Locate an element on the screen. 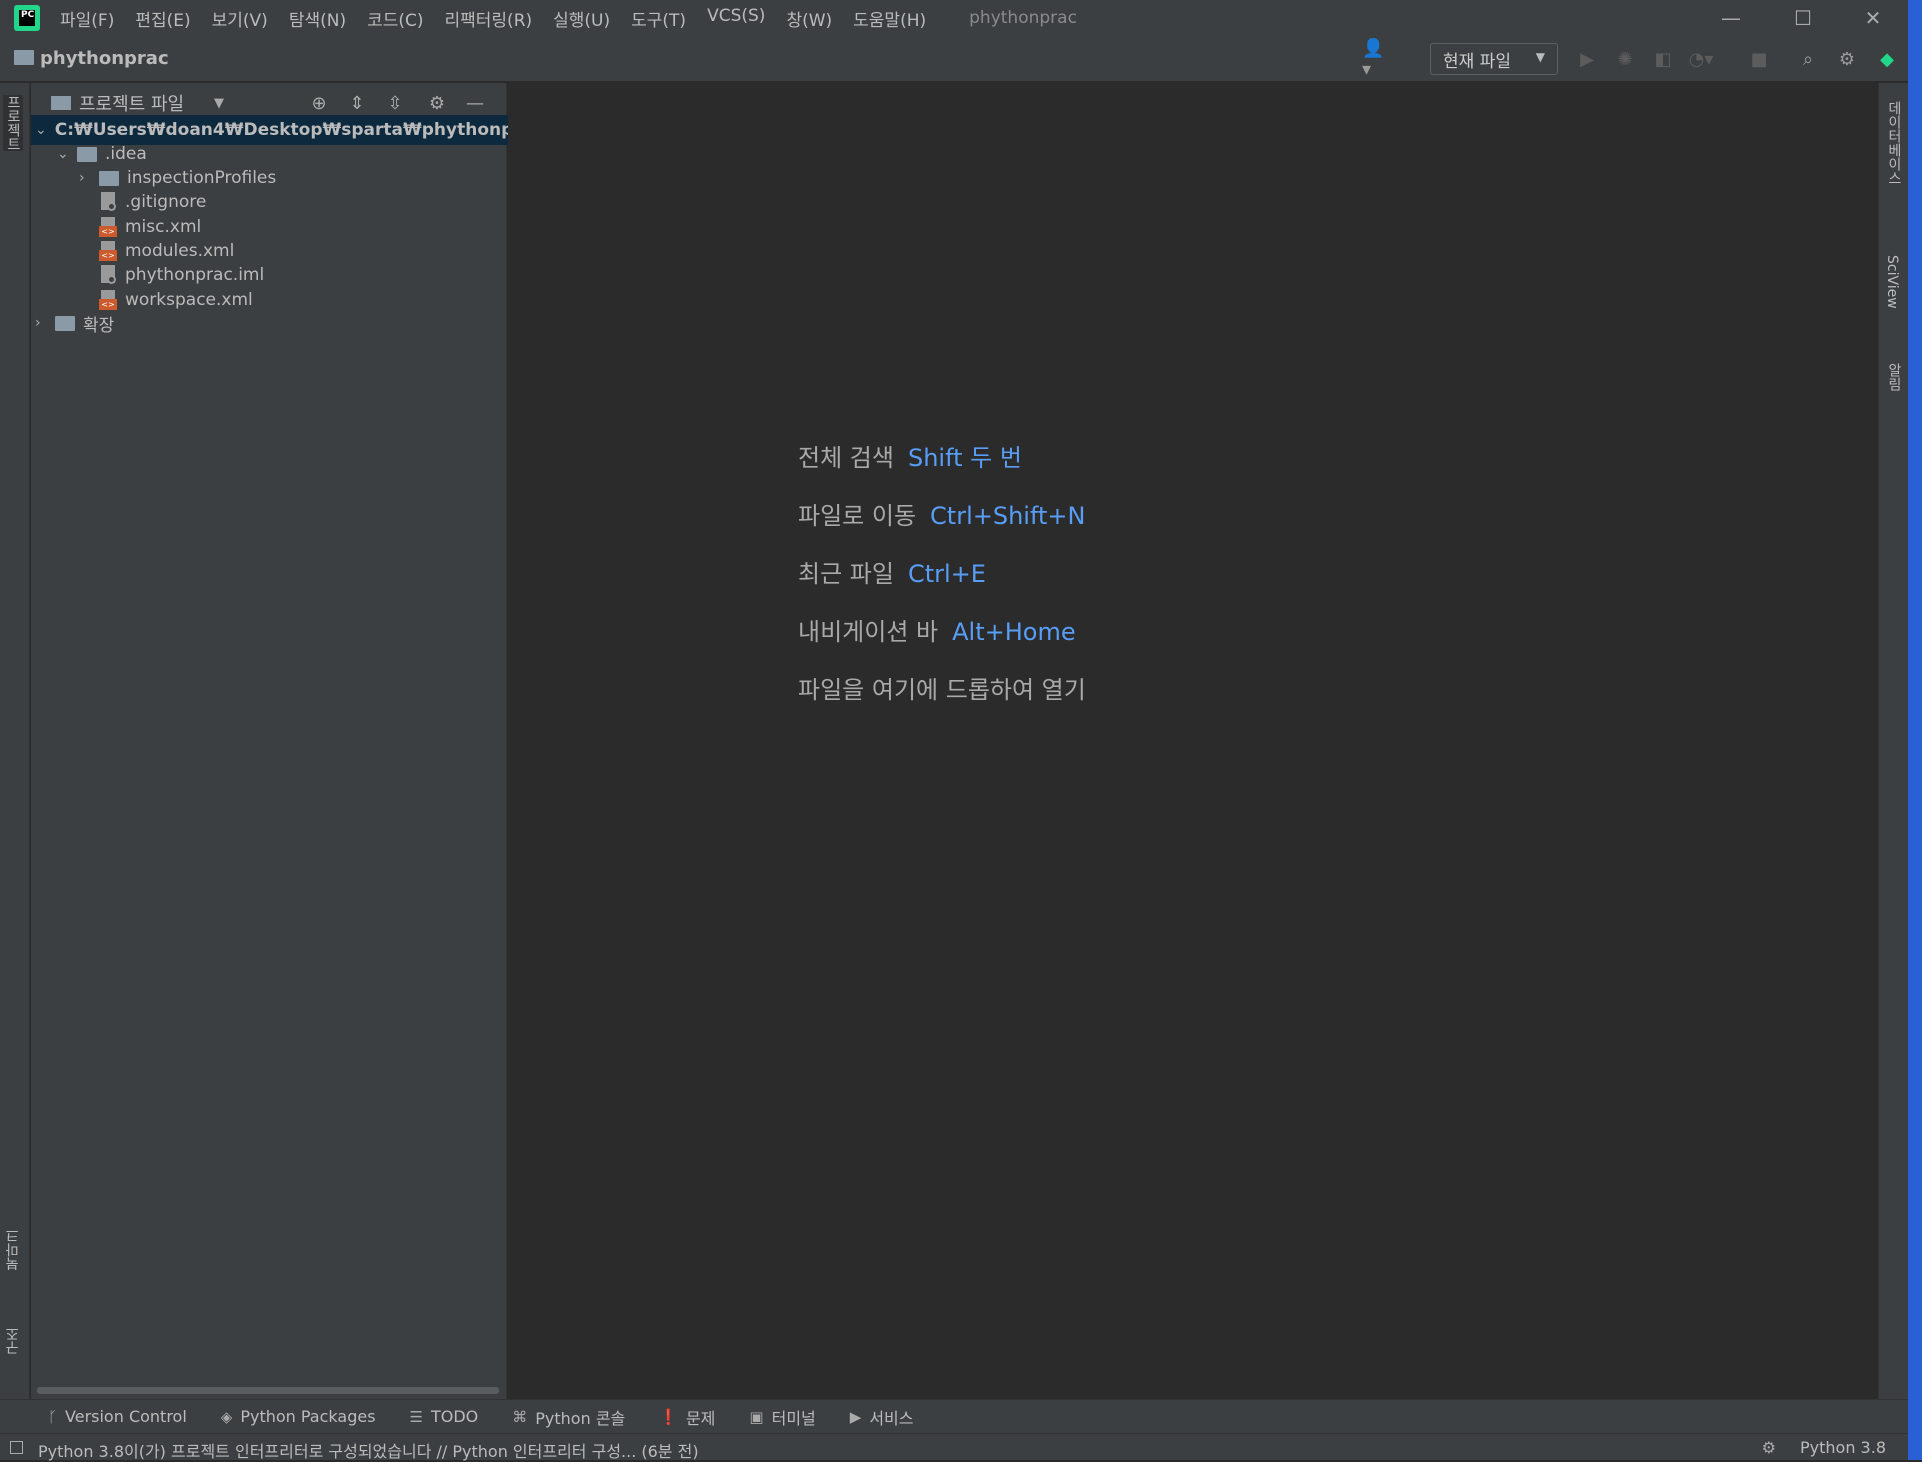 Image resolution: width=1922 pixels, height=1462 pixels. layers-icon: ◈ is located at coordinates (226, 1416).